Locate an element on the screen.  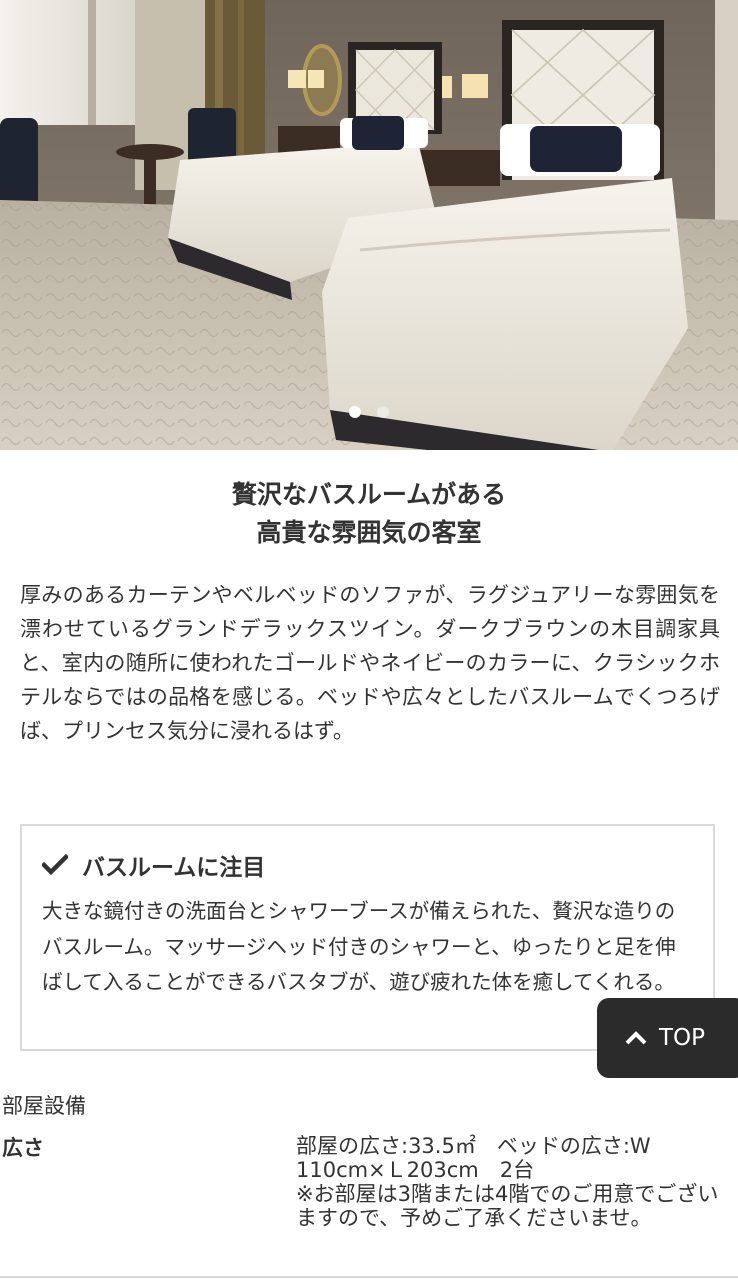
back-to-top-label: TOP is located at coordinates (682, 1038).